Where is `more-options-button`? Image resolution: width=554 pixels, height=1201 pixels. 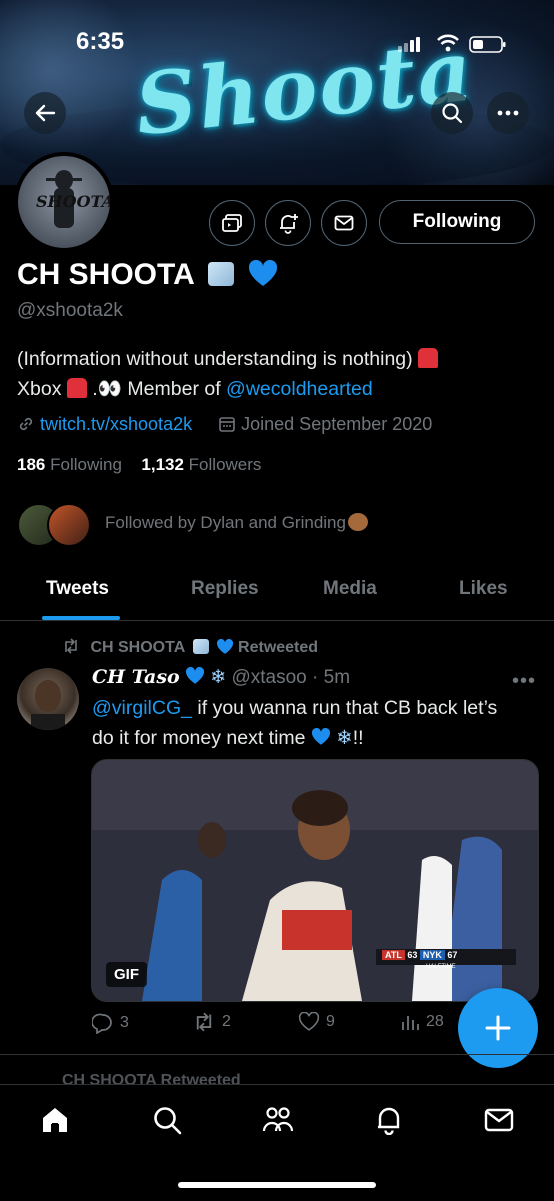
more-options-button is located at coordinates (508, 113).